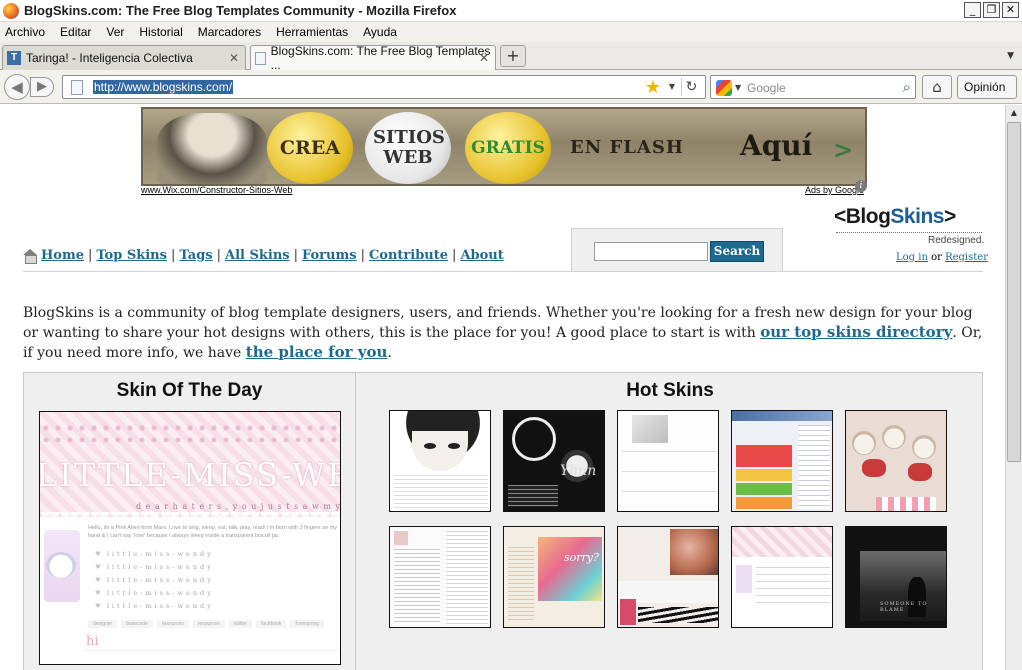  Describe the element at coordinates (62, 255) in the screenshot. I see `nav-home: Home` at that location.